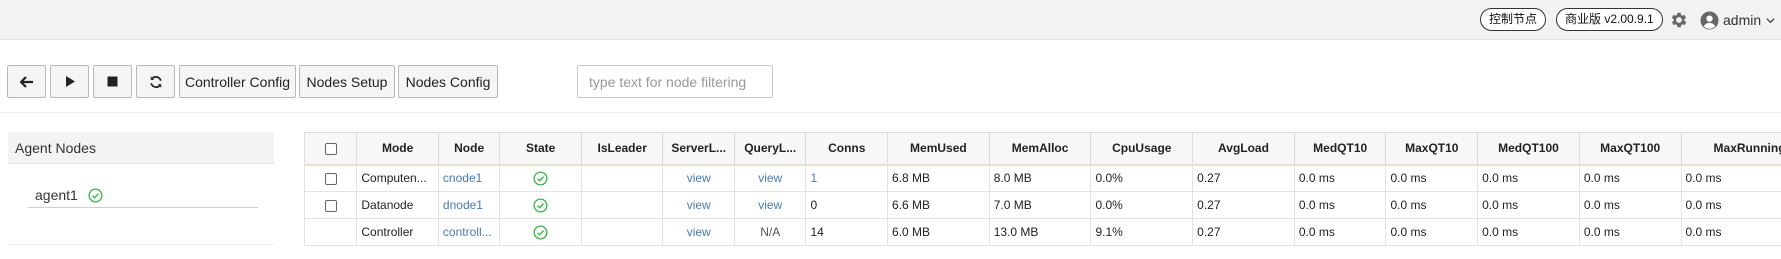 The image size is (1781, 259). I want to click on column-header-state: State, so click(540, 149).